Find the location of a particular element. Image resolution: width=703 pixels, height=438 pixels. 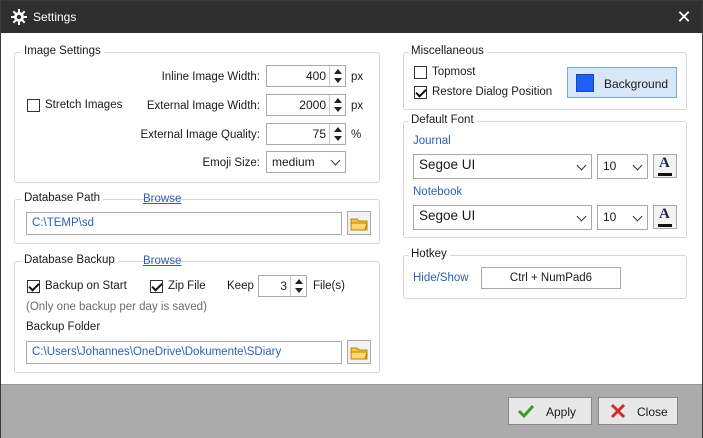

miscellaneous-label: Miscellaneous is located at coordinates (447, 51).